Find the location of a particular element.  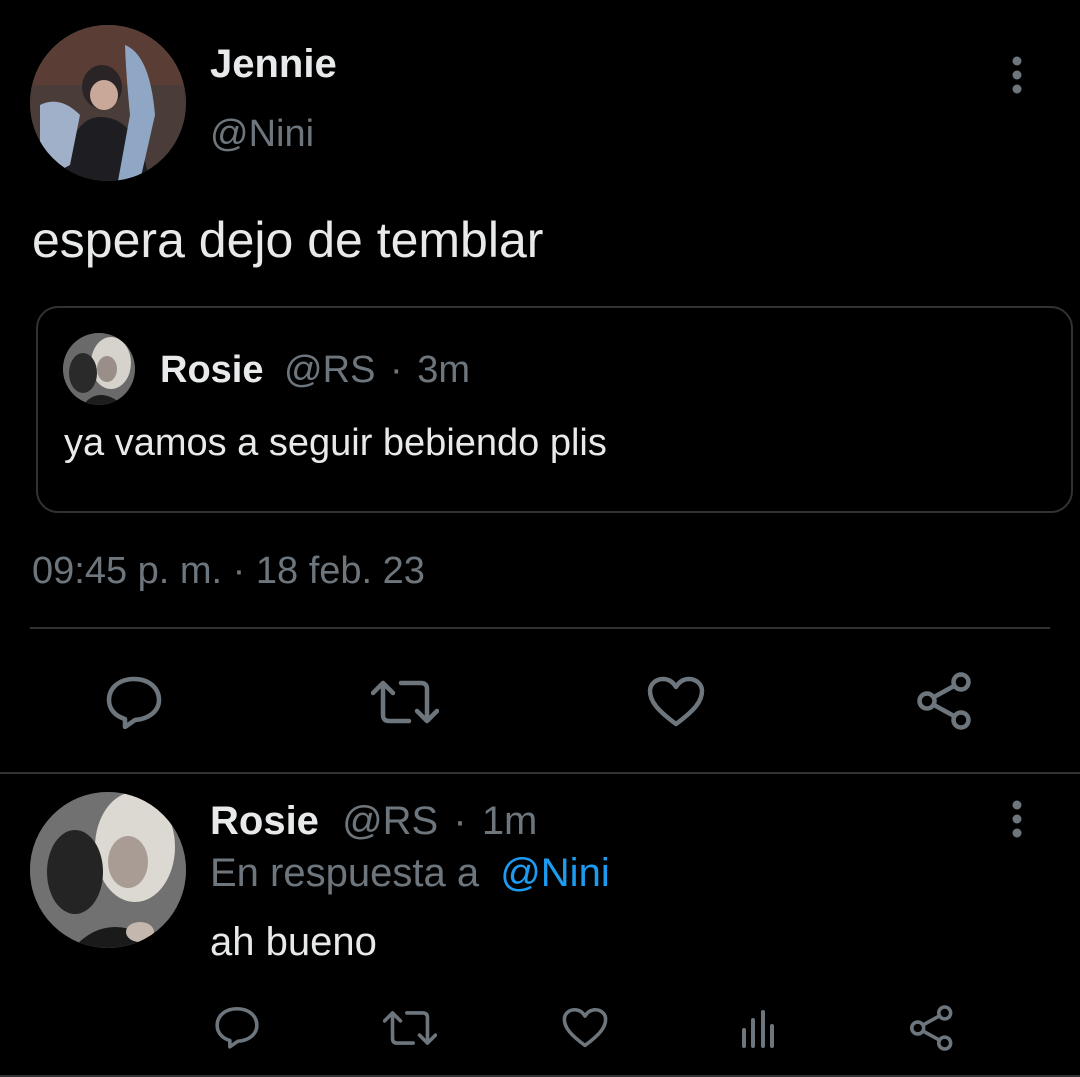

reply-prefix: En respuesta a is located at coordinates (345, 873).